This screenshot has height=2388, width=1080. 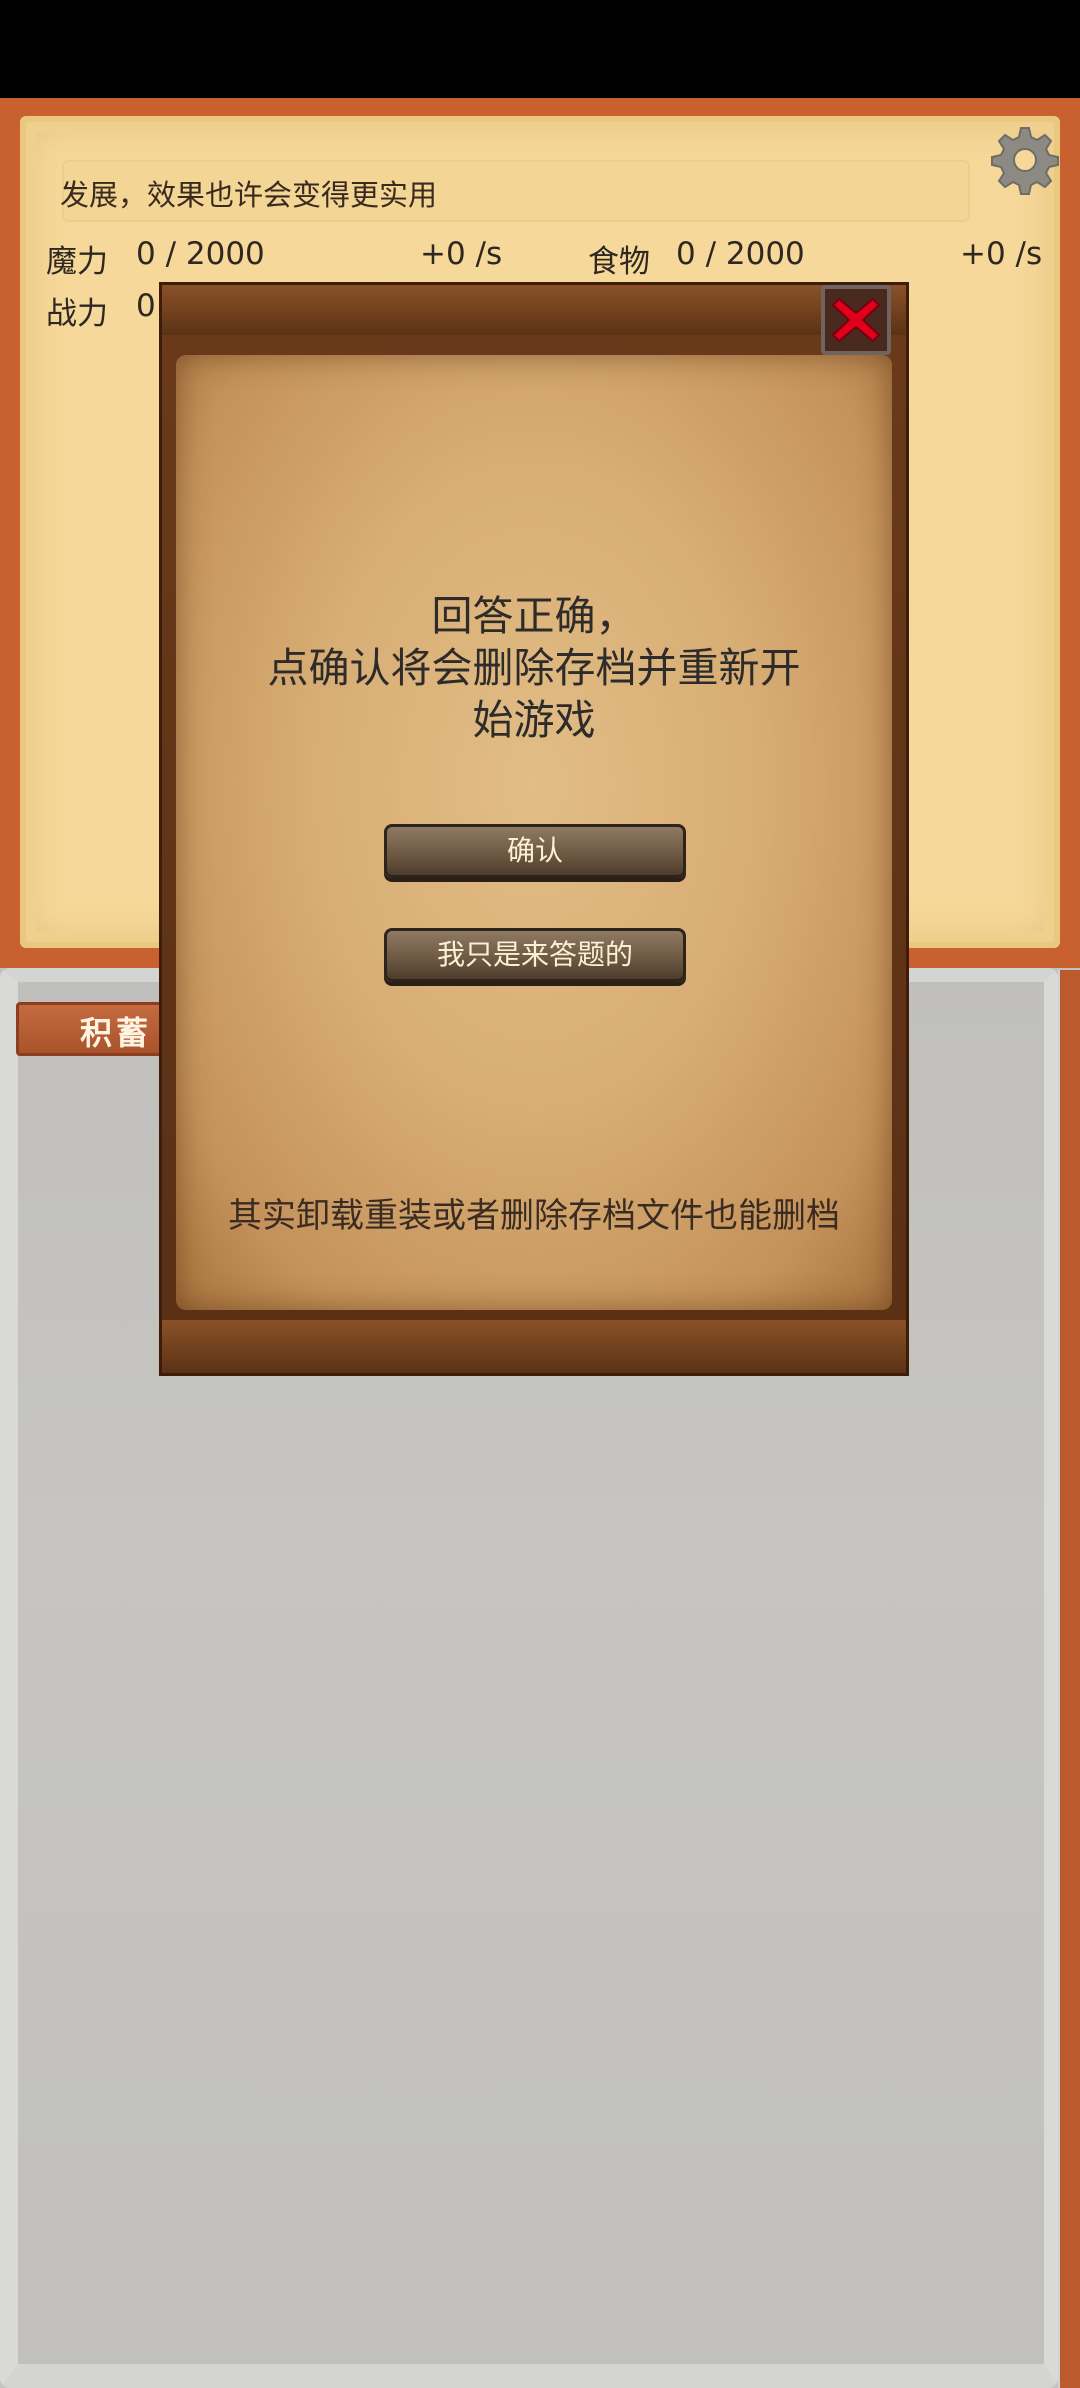 What do you see at coordinates (619, 262) in the screenshot?
I see `food-label: 食物` at bounding box center [619, 262].